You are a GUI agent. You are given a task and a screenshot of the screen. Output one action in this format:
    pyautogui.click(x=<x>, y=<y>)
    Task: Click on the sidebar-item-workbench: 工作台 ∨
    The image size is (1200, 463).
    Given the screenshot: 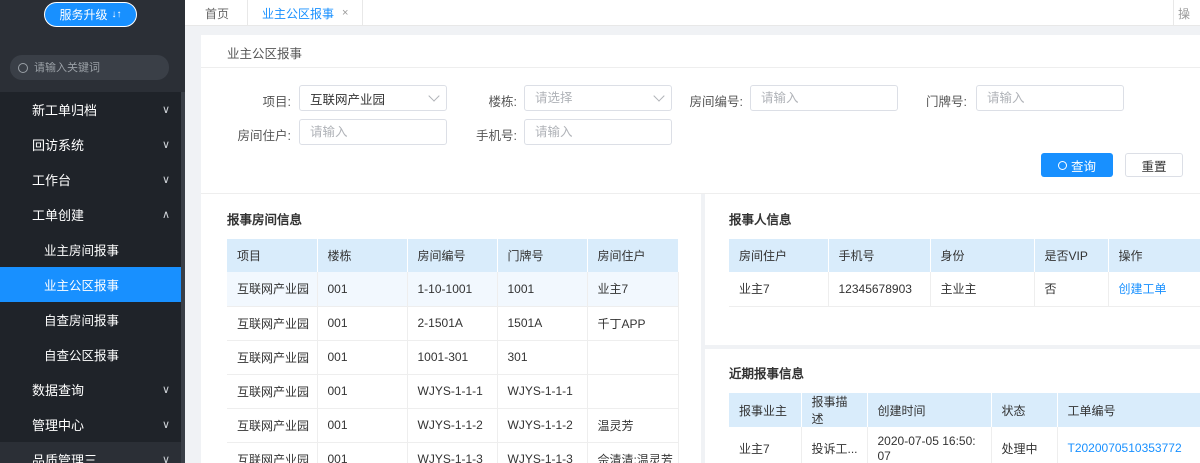 What is the action you would take?
    pyautogui.click(x=92, y=179)
    